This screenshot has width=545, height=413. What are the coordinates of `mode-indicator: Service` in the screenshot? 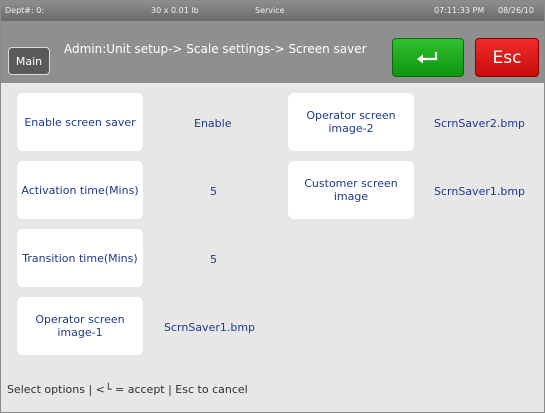 It's located at (270, 10).